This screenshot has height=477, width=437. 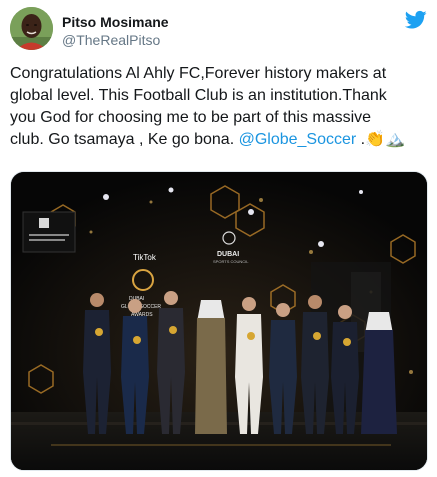 I want to click on mention-link: @Globe_Soccer, so click(x=298, y=139).